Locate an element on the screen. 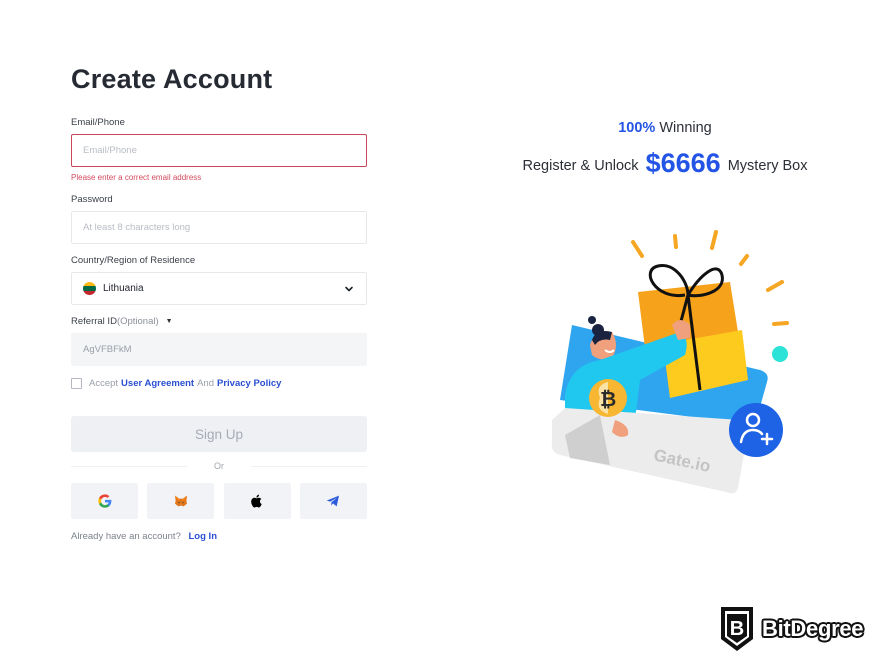 Image resolution: width=880 pixels, height=658 pixels. referral-label-toggle: Referral ID (Optional) ▼ is located at coordinates (122, 321).